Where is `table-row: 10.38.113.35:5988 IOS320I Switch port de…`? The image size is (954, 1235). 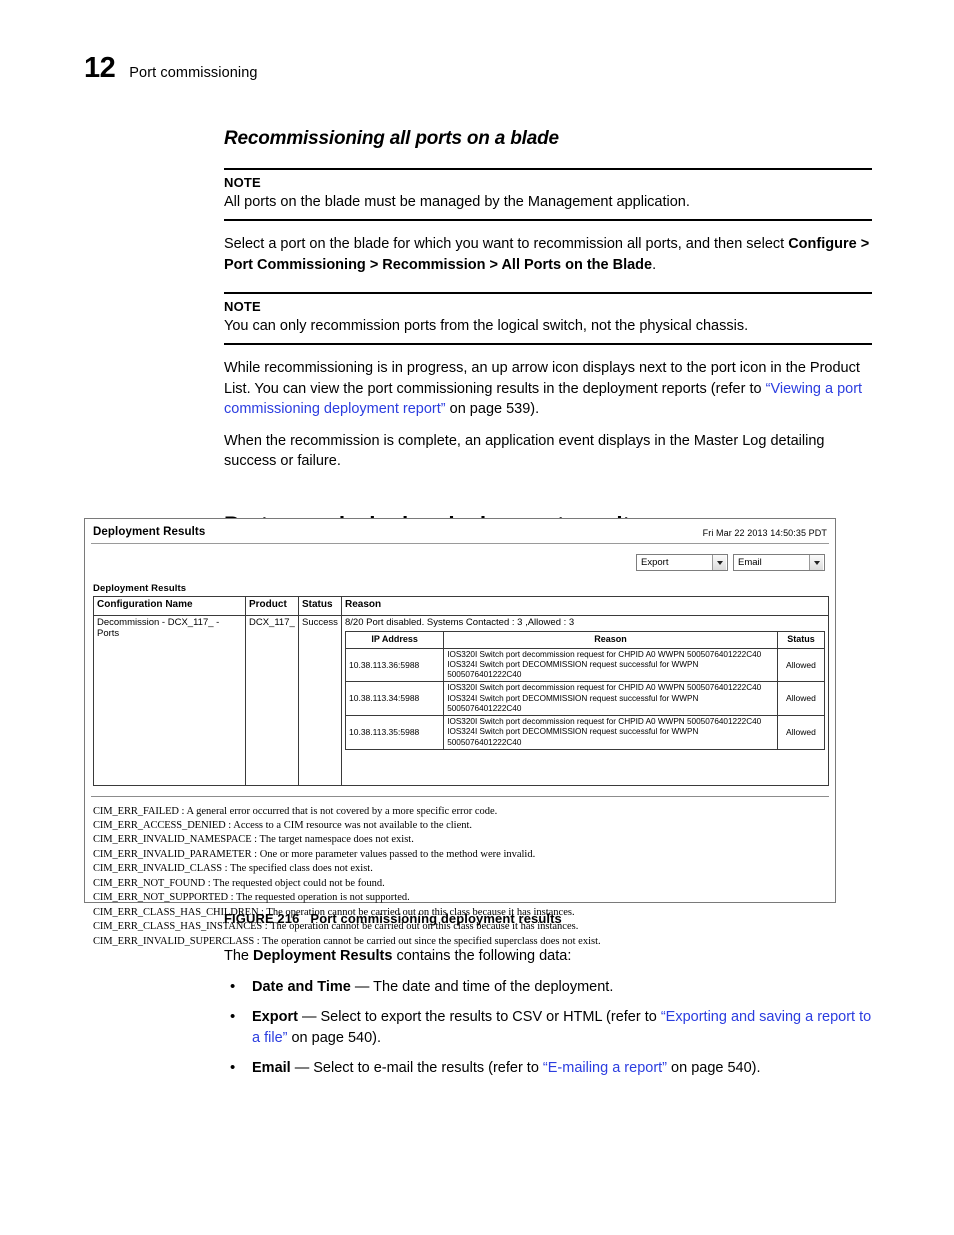 table-row: 10.38.113.35:5988 IOS320I Switch port de… is located at coordinates (585, 732).